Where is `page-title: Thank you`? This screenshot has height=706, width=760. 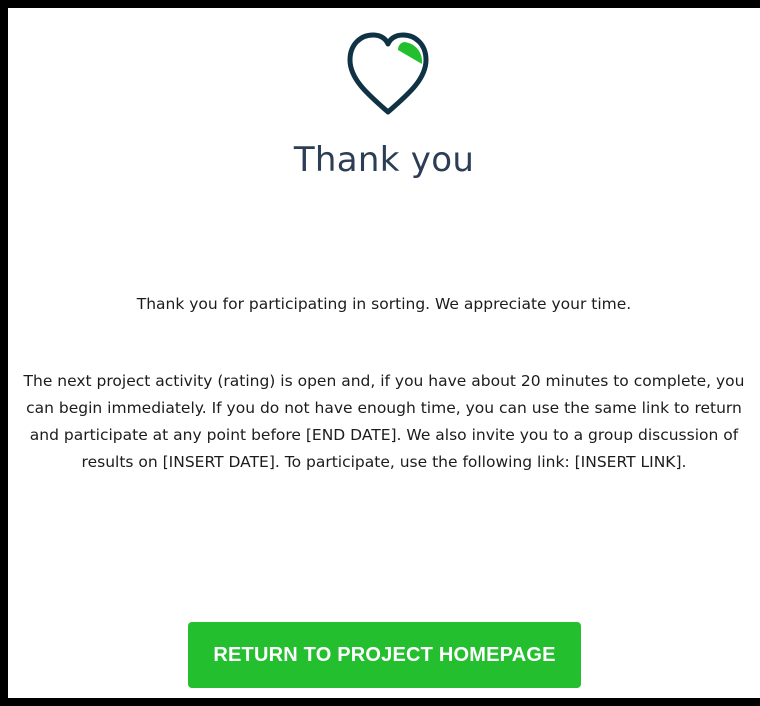 page-title: Thank you is located at coordinates (384, 160).